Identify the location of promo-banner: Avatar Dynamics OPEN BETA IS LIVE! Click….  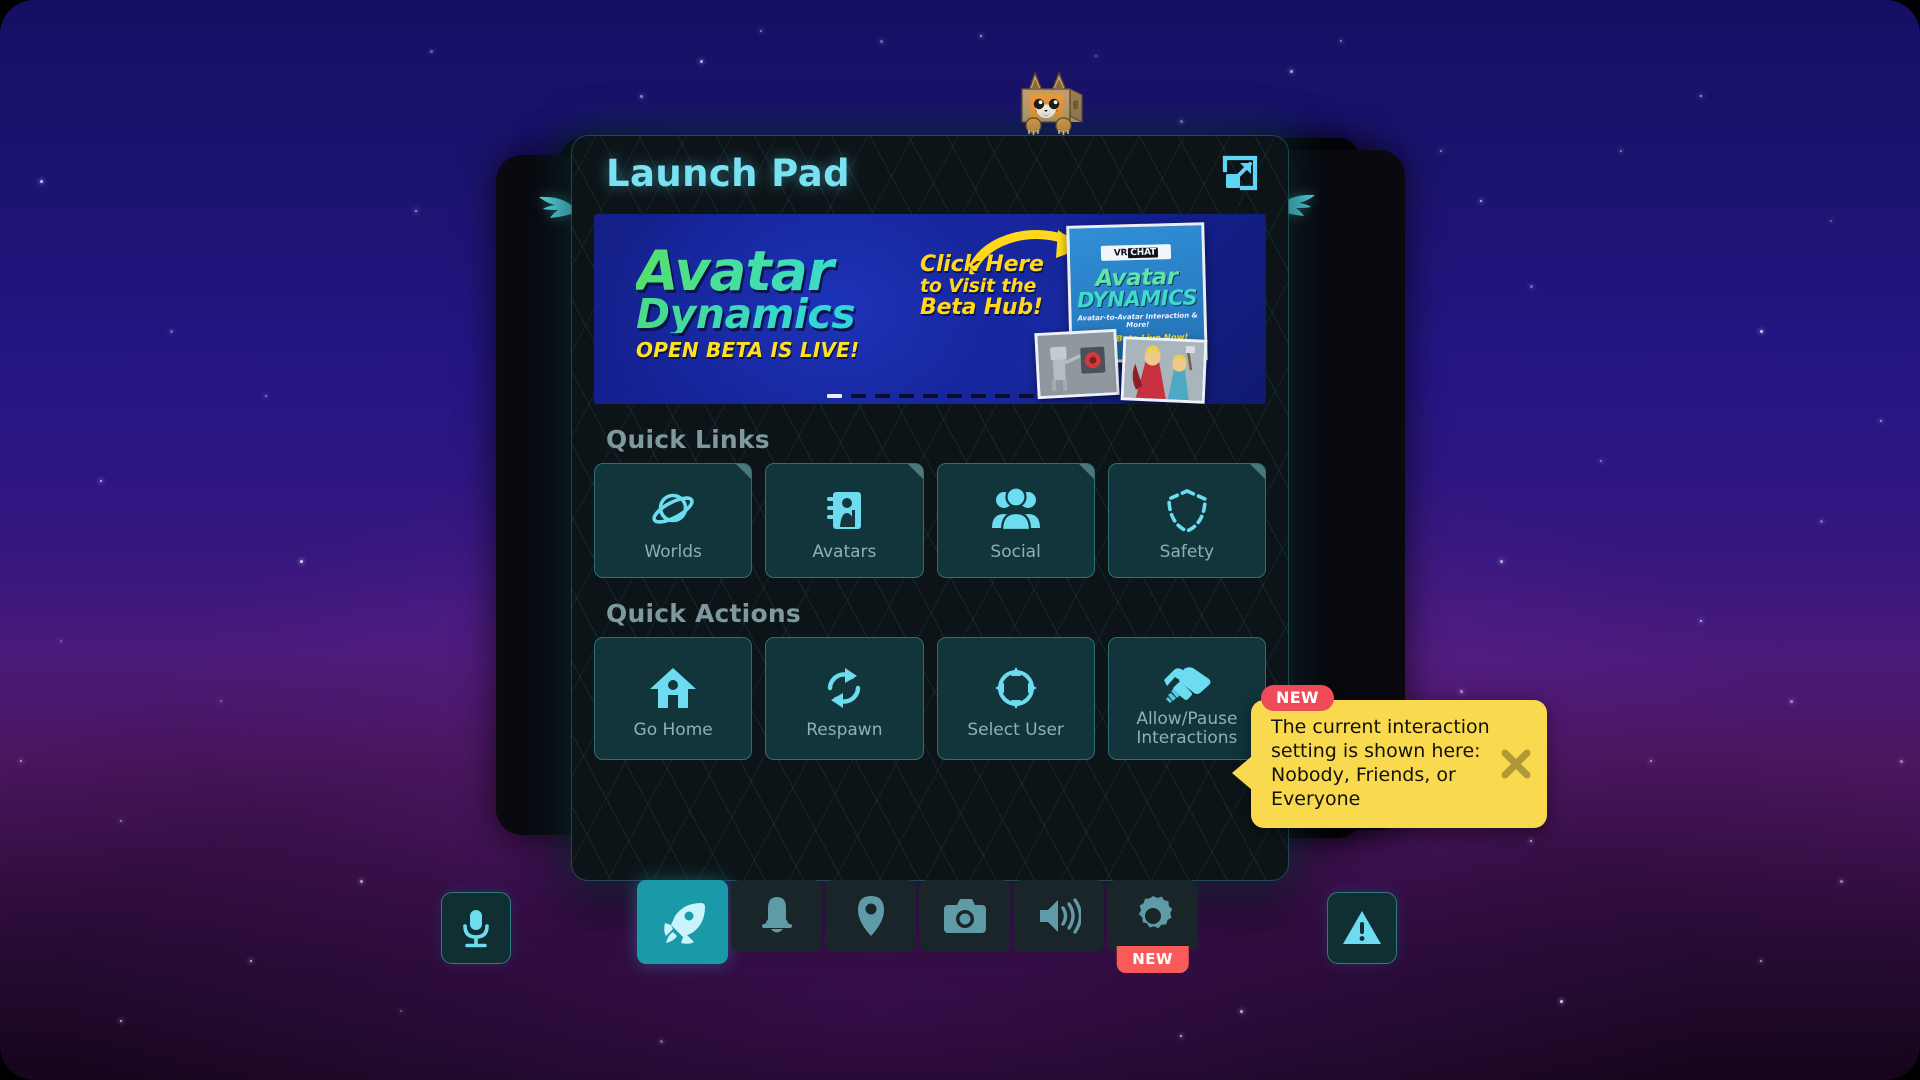
(930, 309).